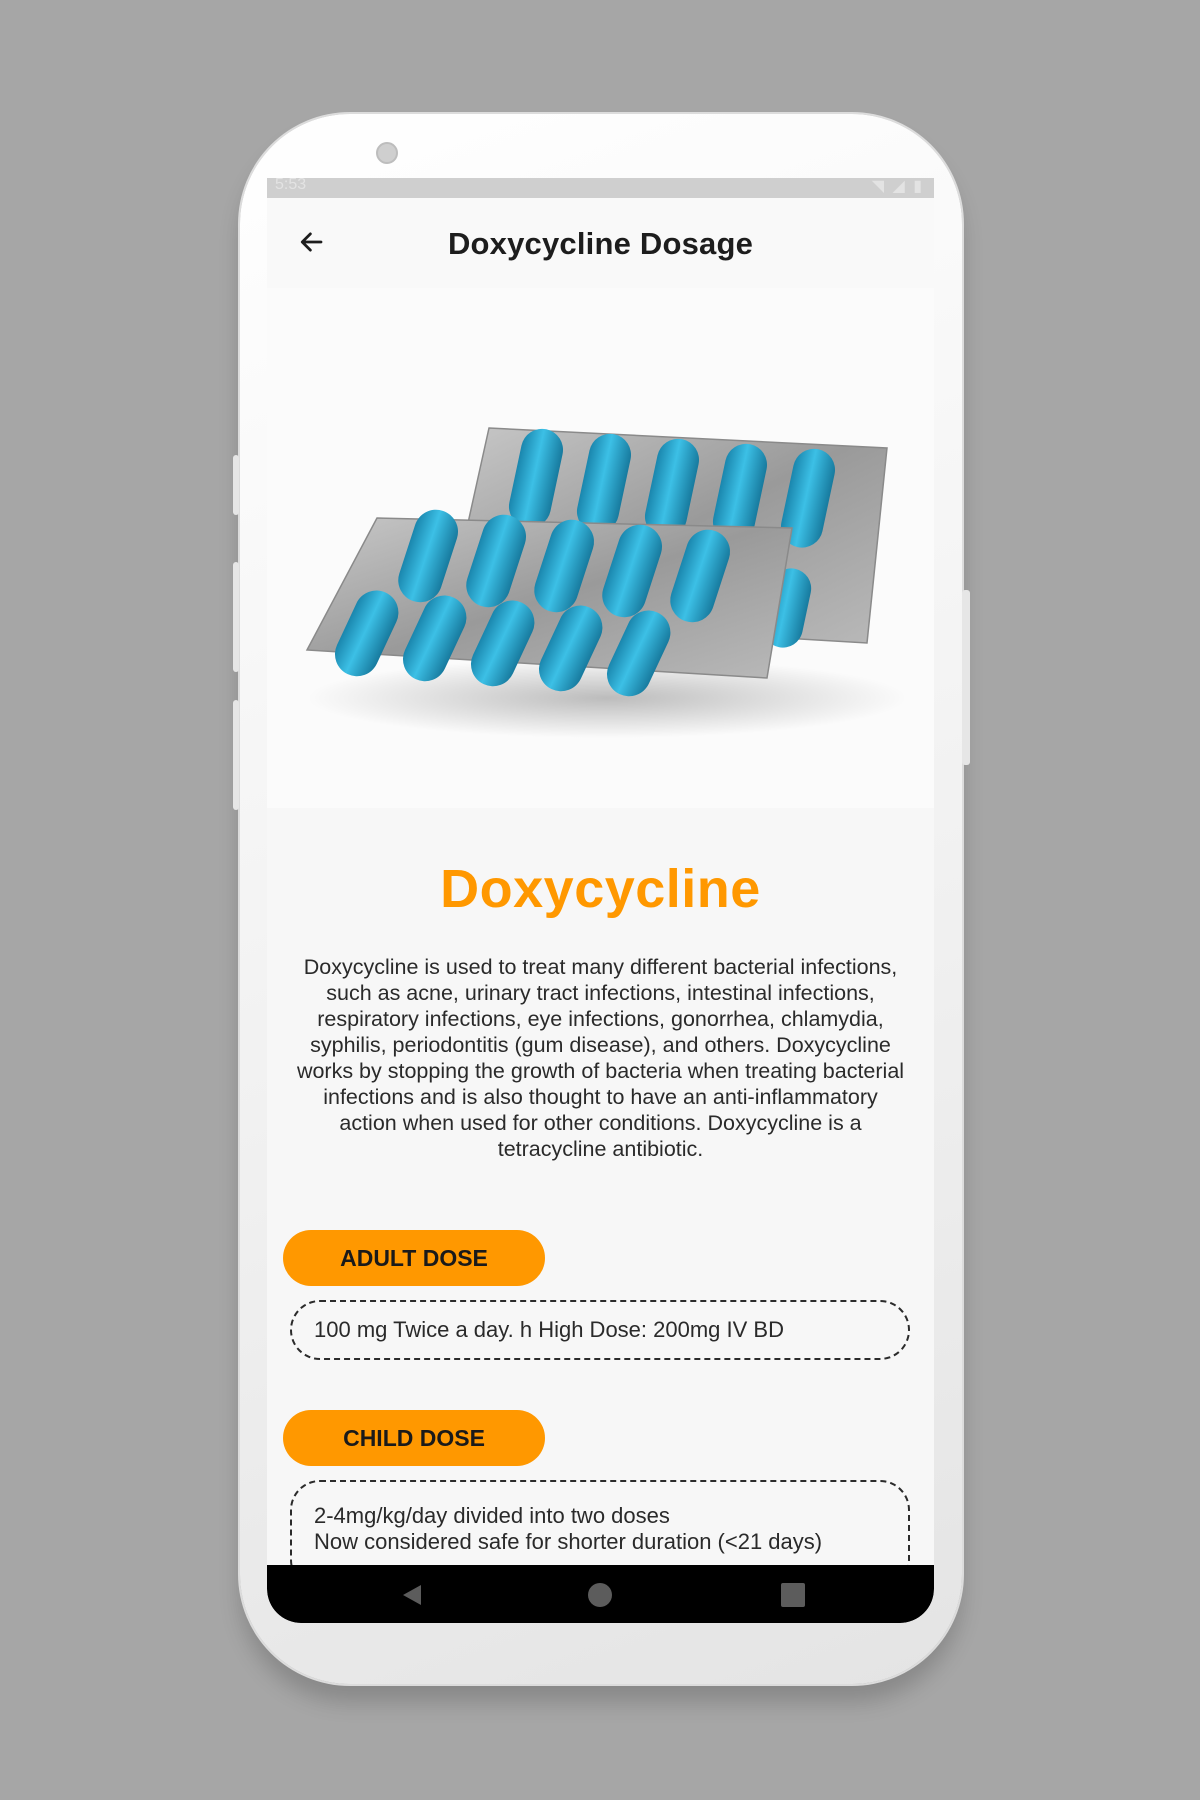 The height and width of the screenshot is (1800, 1200). I want to click on nav-home-icon, so click(600, 1595).